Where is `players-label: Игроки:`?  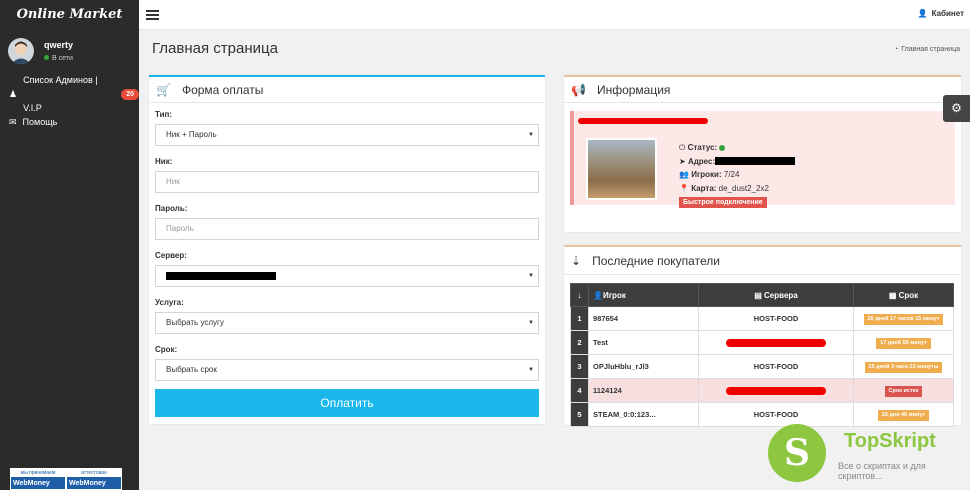 players-label: Игроки: is located at coordinates (706, 174).